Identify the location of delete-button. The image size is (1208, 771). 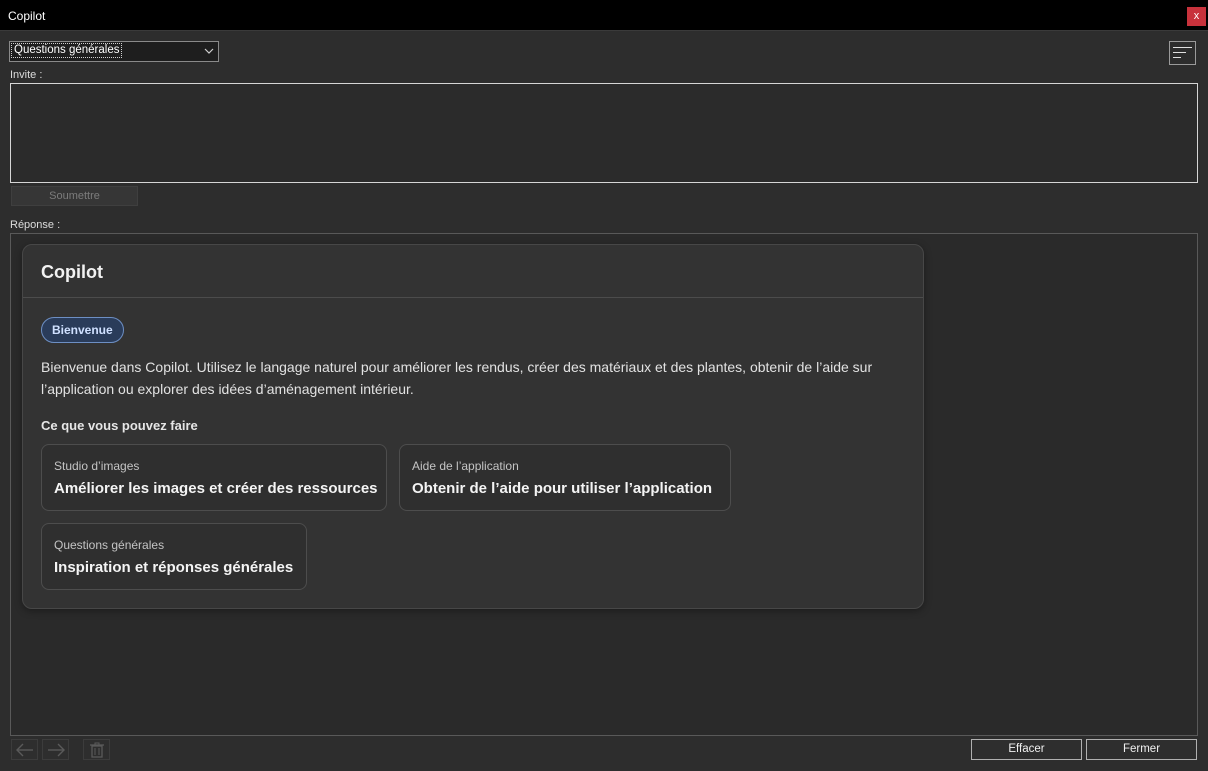
(96, 749).